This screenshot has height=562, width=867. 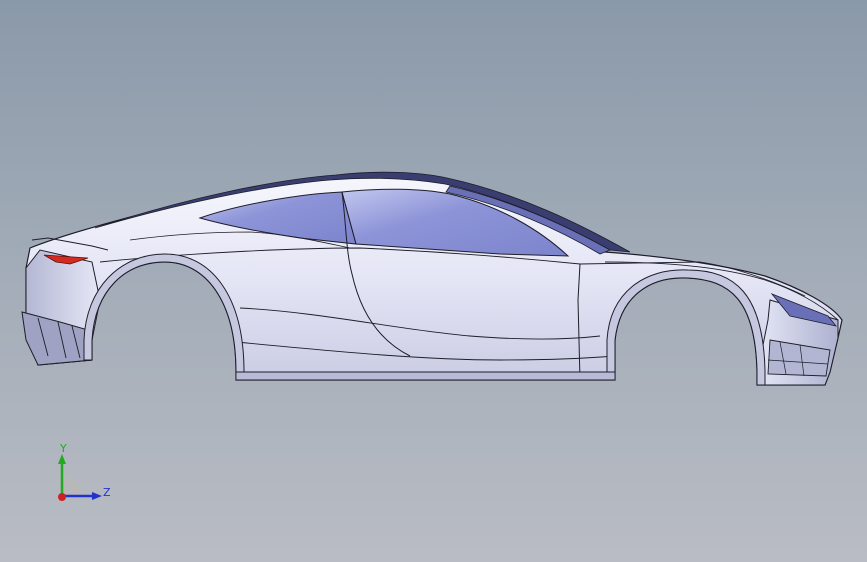 What do you see at coordinates (63, 448) in the screenshot?
I see `y-axis-label: Y` at bounding box center [63, 448].